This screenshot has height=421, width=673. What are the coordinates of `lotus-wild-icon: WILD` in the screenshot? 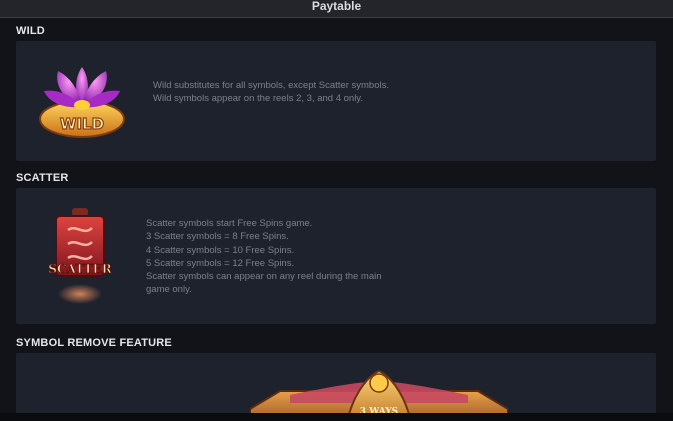 It's located at (82, 101).